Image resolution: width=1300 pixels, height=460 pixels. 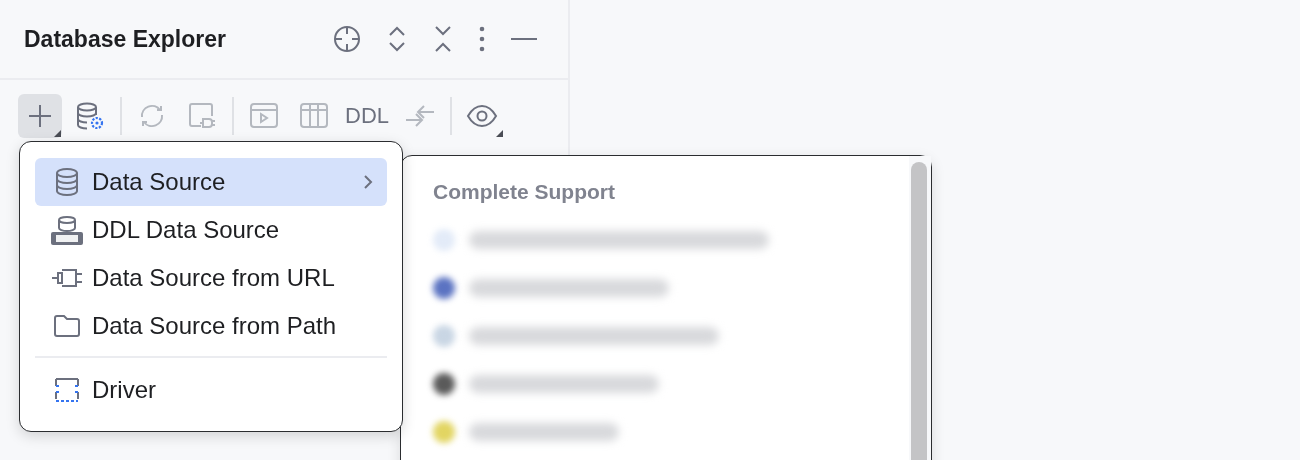 What do you see at coordinates (125, 39) in the screenshot?
I see `panel-title: Database Explorer` at bounding box center [125, 39].